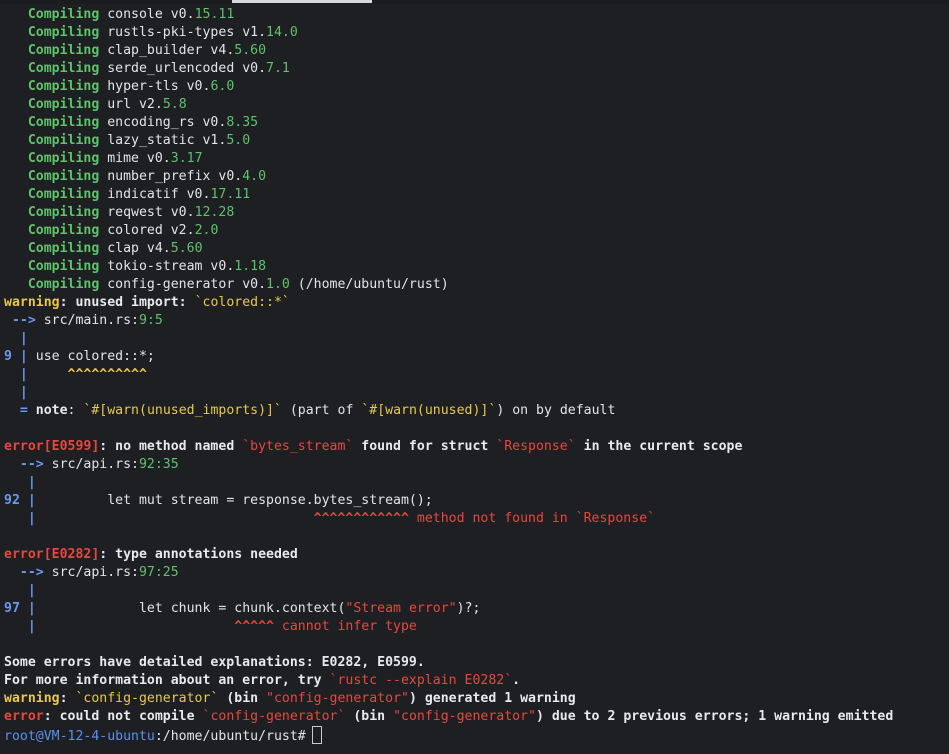 This screenshot has width=949, height=754. I want to click on terminal-text: 12.28, so click(214, 212).